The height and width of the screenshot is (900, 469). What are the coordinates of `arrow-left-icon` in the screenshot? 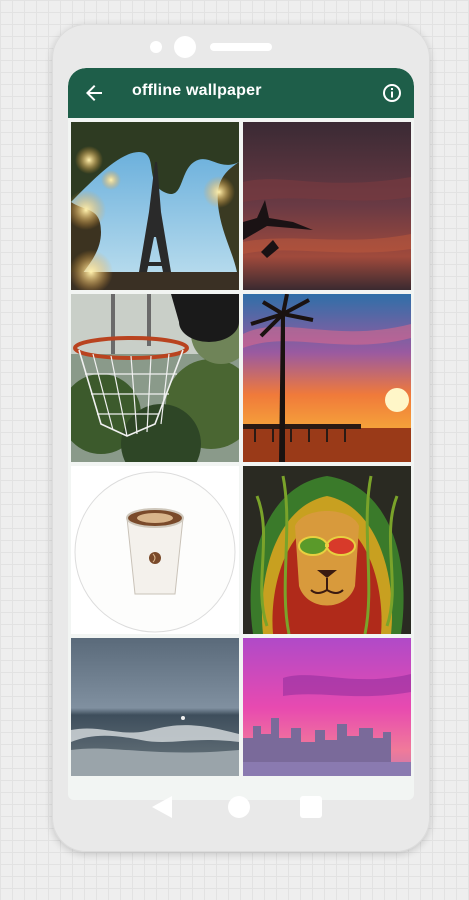 It's located at (94, 93).